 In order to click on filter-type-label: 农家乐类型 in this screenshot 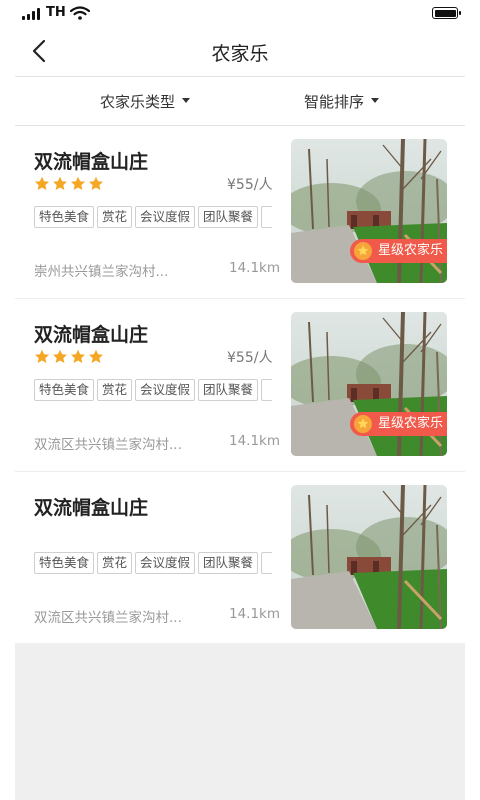, I will do `click(138, 102)`.